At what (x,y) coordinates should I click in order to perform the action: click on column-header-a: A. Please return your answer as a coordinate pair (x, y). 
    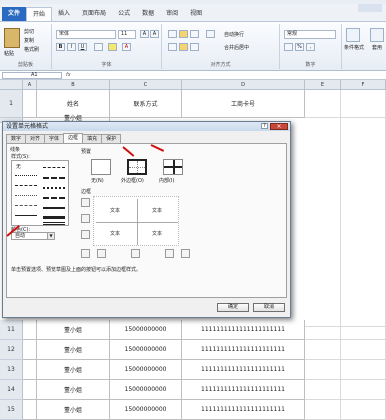
    Looking at the image, I should click on (30, 85).